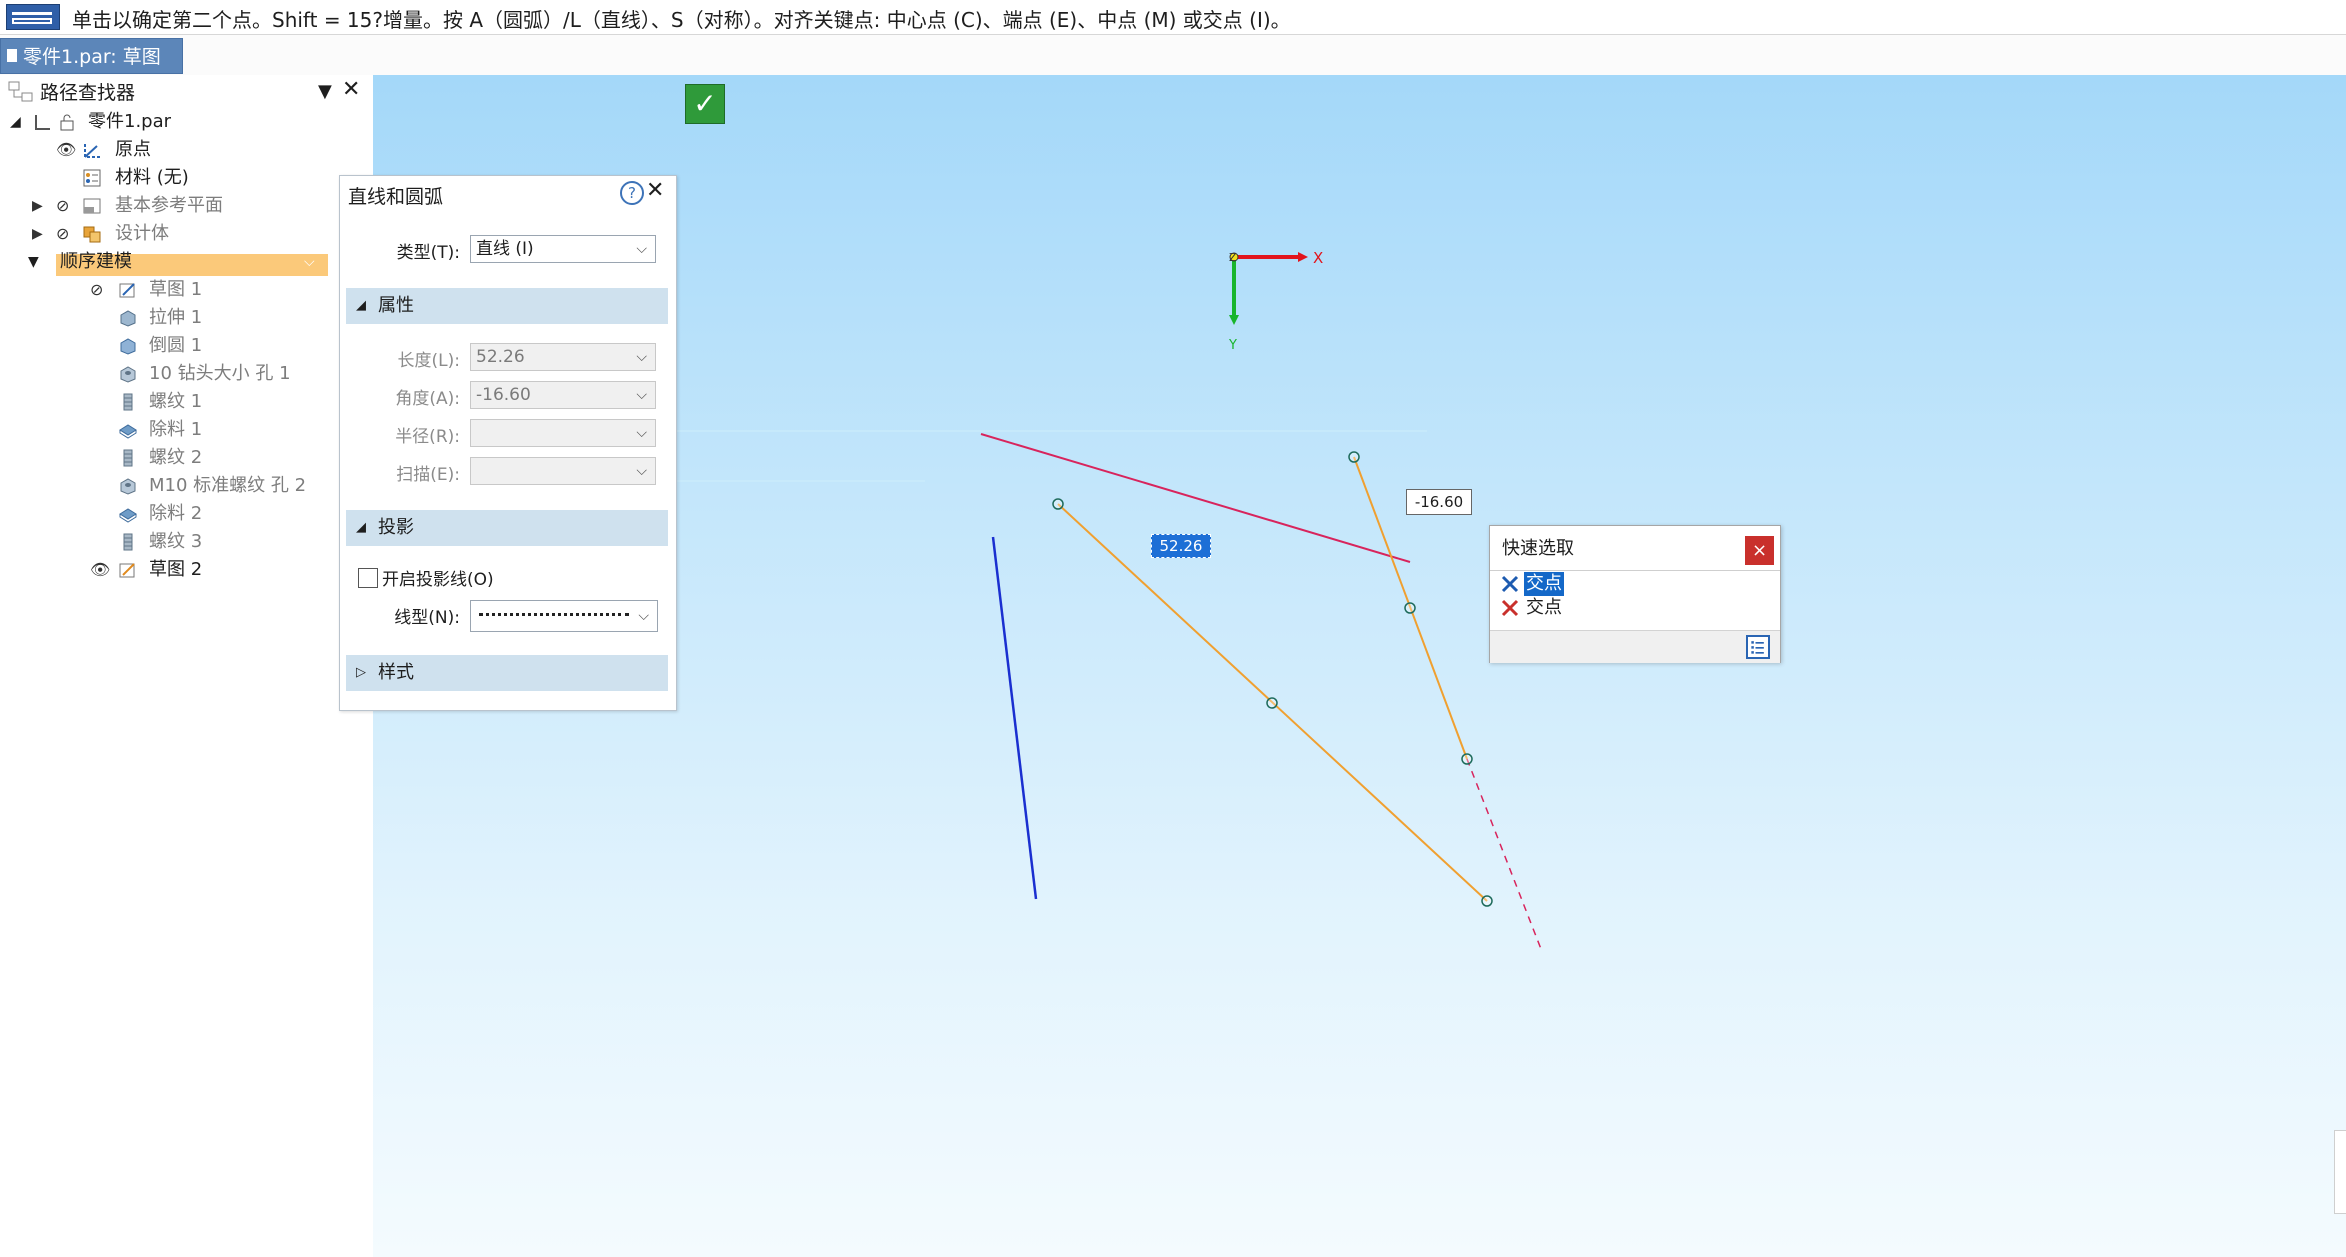 This screenshot has height=1257, width=2346. What do you see at coordinates (325, 91) in the screenshot?
I see `panel-menu-icon: ▼` at bounding box center [325, 91].